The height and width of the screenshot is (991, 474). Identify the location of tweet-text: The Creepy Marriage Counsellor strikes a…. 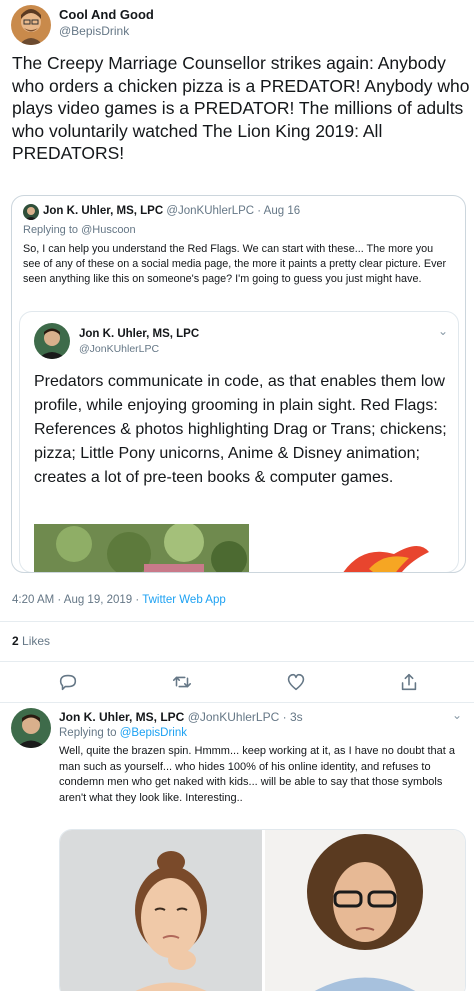
(241, 108).